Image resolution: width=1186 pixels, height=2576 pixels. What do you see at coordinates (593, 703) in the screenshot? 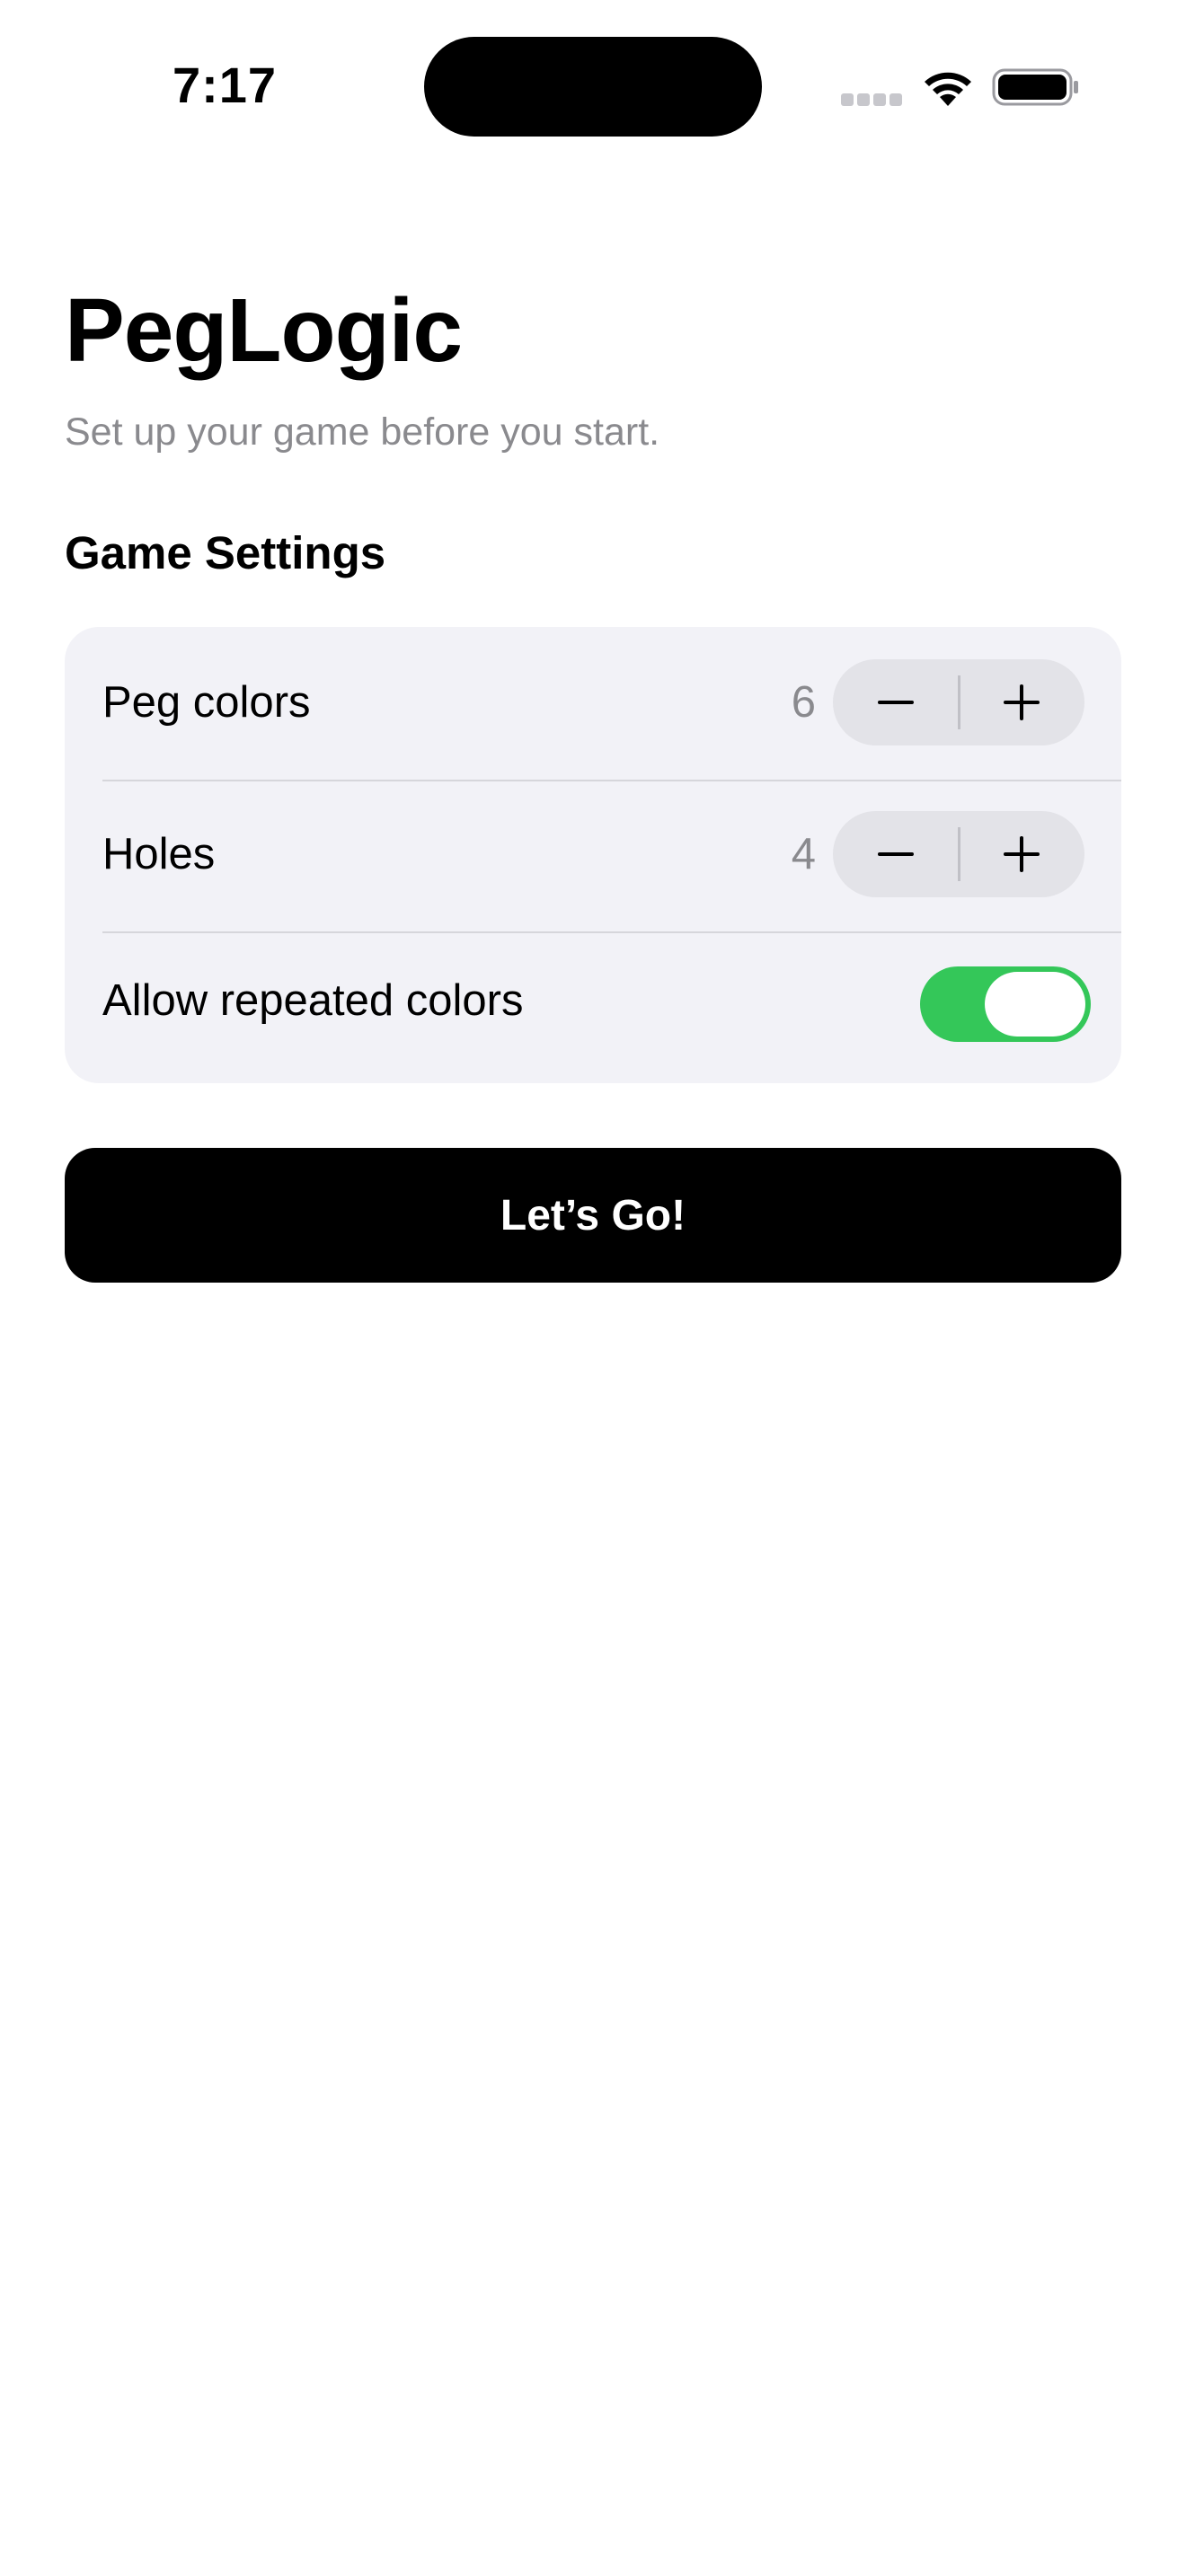
I see `settings-row-peg-colors: Peg colors 6` at bounding box center [593, 703].